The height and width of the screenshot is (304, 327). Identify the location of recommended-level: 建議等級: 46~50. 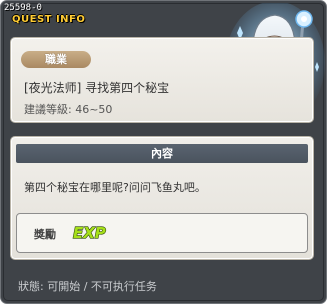
(68, 109).